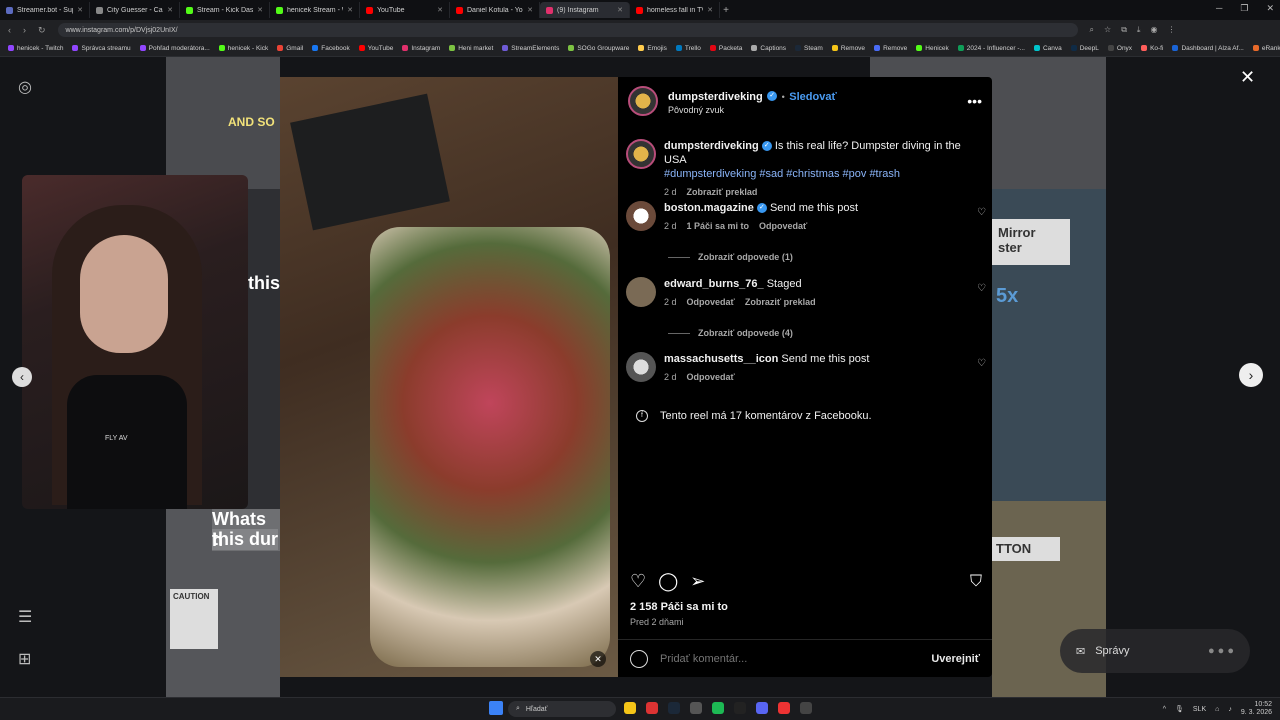  I want to click on bookmark-item: Ko-fi, so click(1152, 48).